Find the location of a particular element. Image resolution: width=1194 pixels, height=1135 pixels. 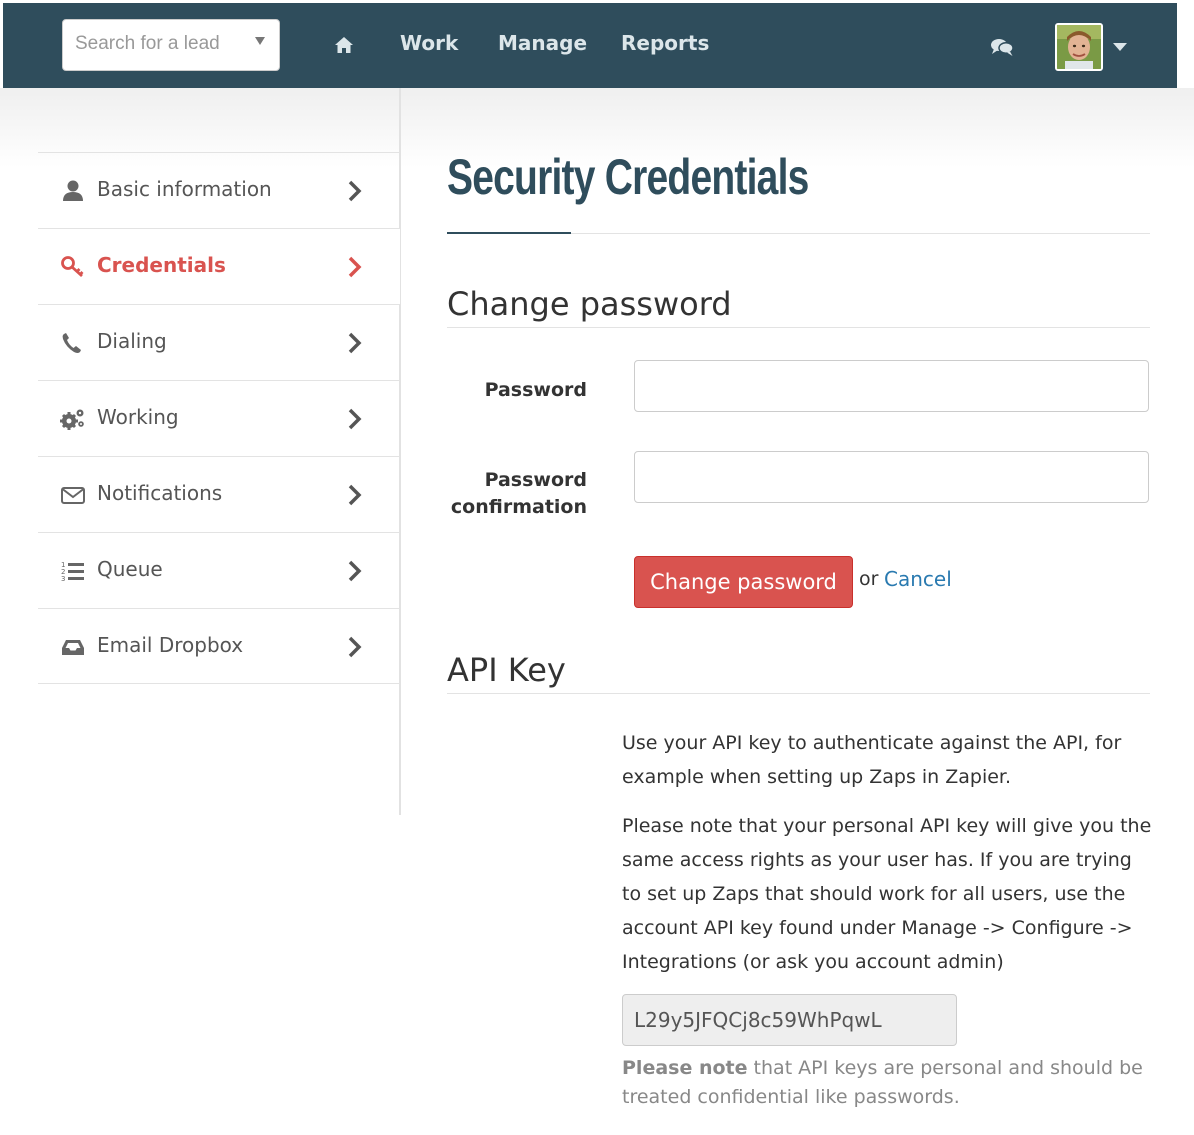

password-confirmation-label-line2: confirmation is located at coordinates (518, 507).